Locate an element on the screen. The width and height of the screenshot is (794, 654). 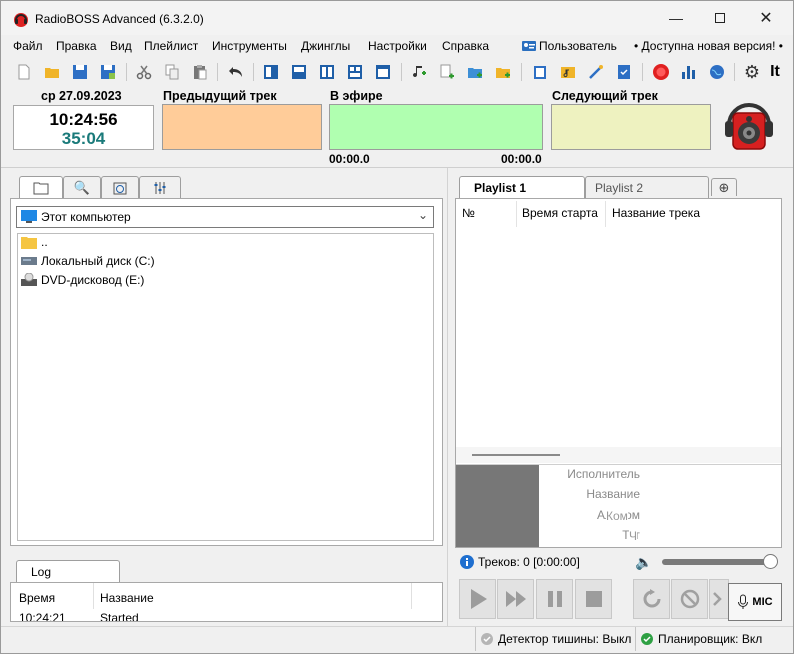
layout-1-button is located at coordinates (271, 72).